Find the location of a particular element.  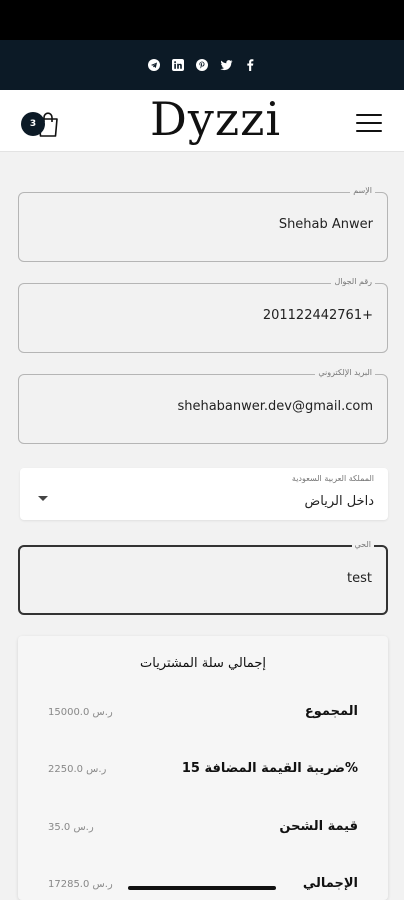

district-field-label: الحي is located at coordinates (362, 544).